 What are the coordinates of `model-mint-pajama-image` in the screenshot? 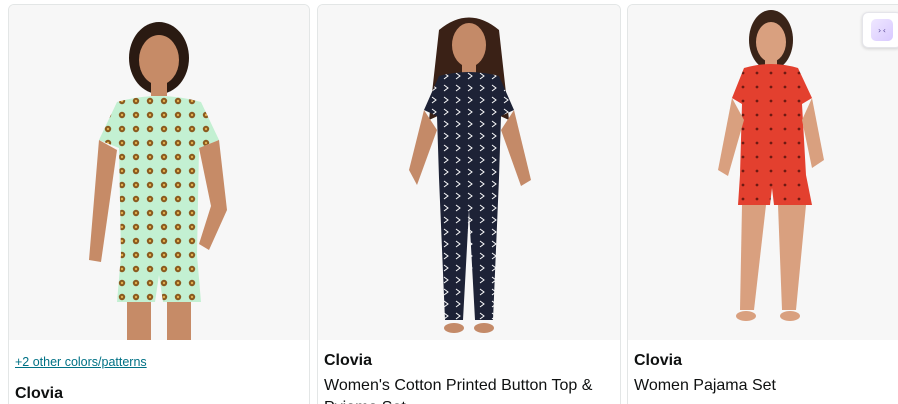 It's located at (158, 181).